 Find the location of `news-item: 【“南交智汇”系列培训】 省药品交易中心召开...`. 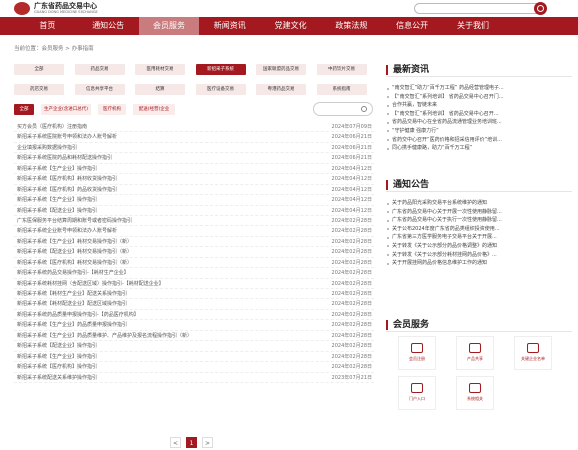

news-item: 【“南交智汇”系列培训】 省药品交易中心召开... is located at coordinates (479, 114).